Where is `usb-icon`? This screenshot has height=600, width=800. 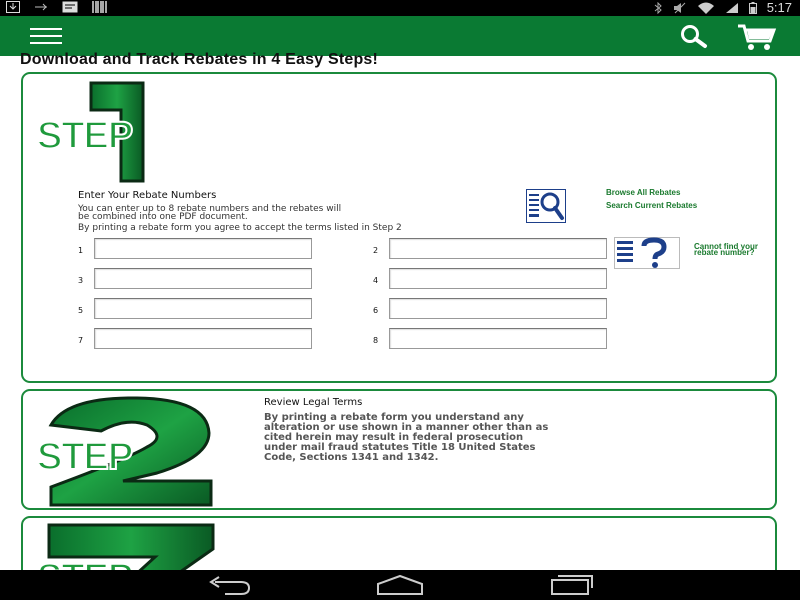
usb-icon is located at coordinates (41, 7).